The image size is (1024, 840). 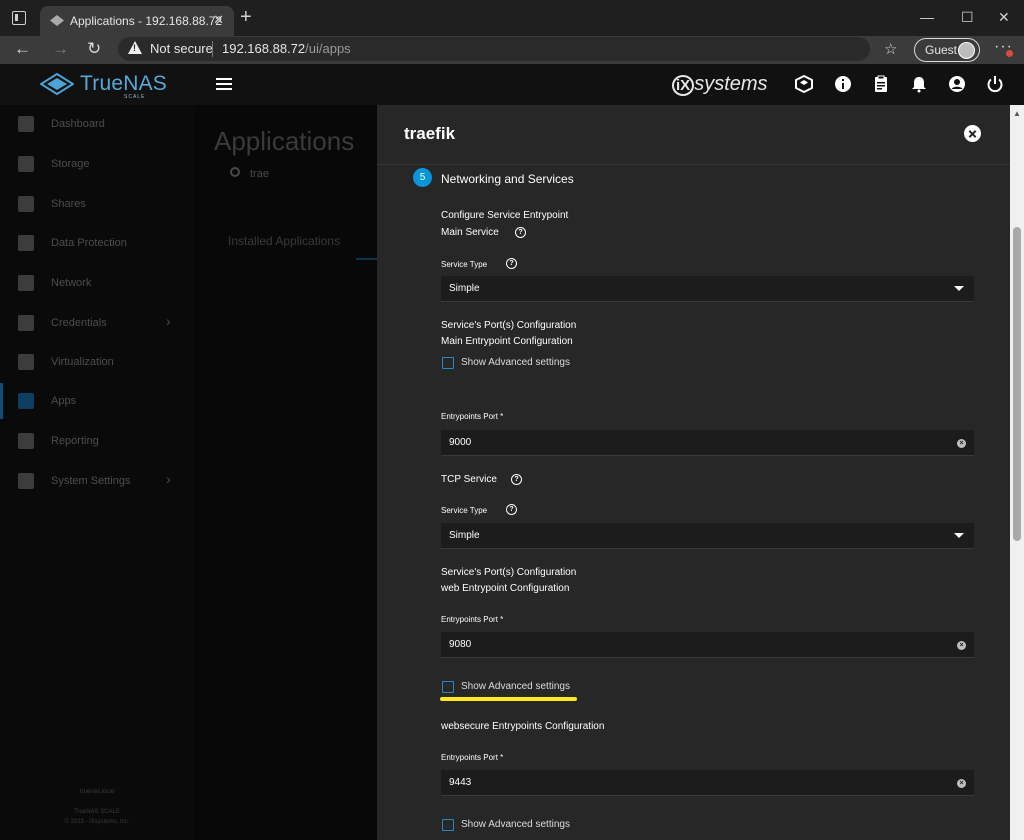 I want to click on sidebar-item-dashboard: Dashboard, so click(x=97, y=124).